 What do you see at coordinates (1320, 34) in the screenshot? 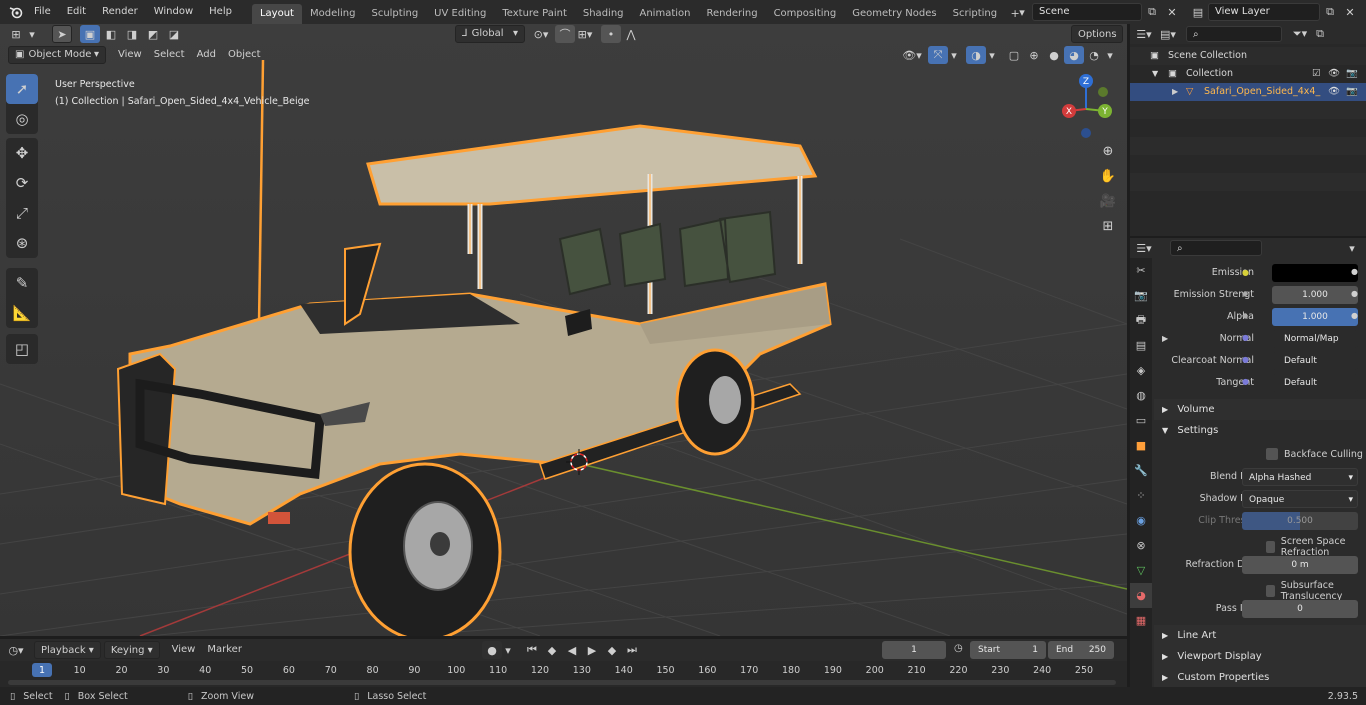
I see `new-collection-icon: ⧉` at bounding box center [1320, 34].